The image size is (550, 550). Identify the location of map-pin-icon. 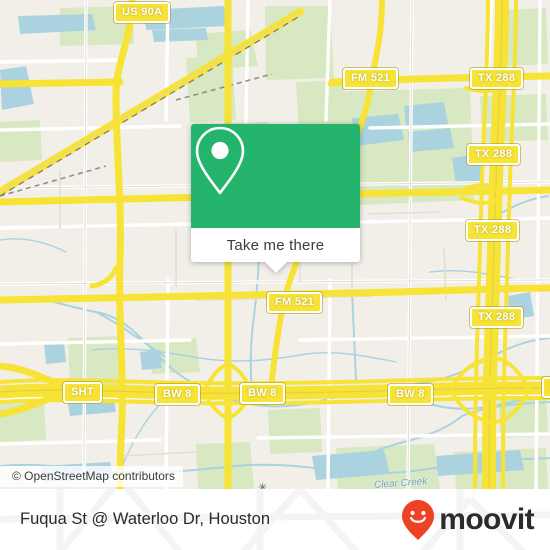
(220, 160).